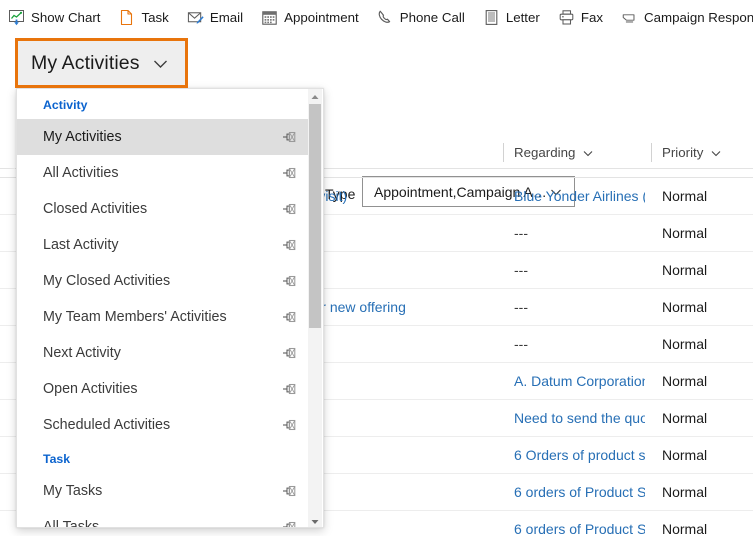 This screenshot has width=753, height=536. Describe the element at coordinates (57, 459) in the screenshot. I see `view-group-header: Task` at that location.